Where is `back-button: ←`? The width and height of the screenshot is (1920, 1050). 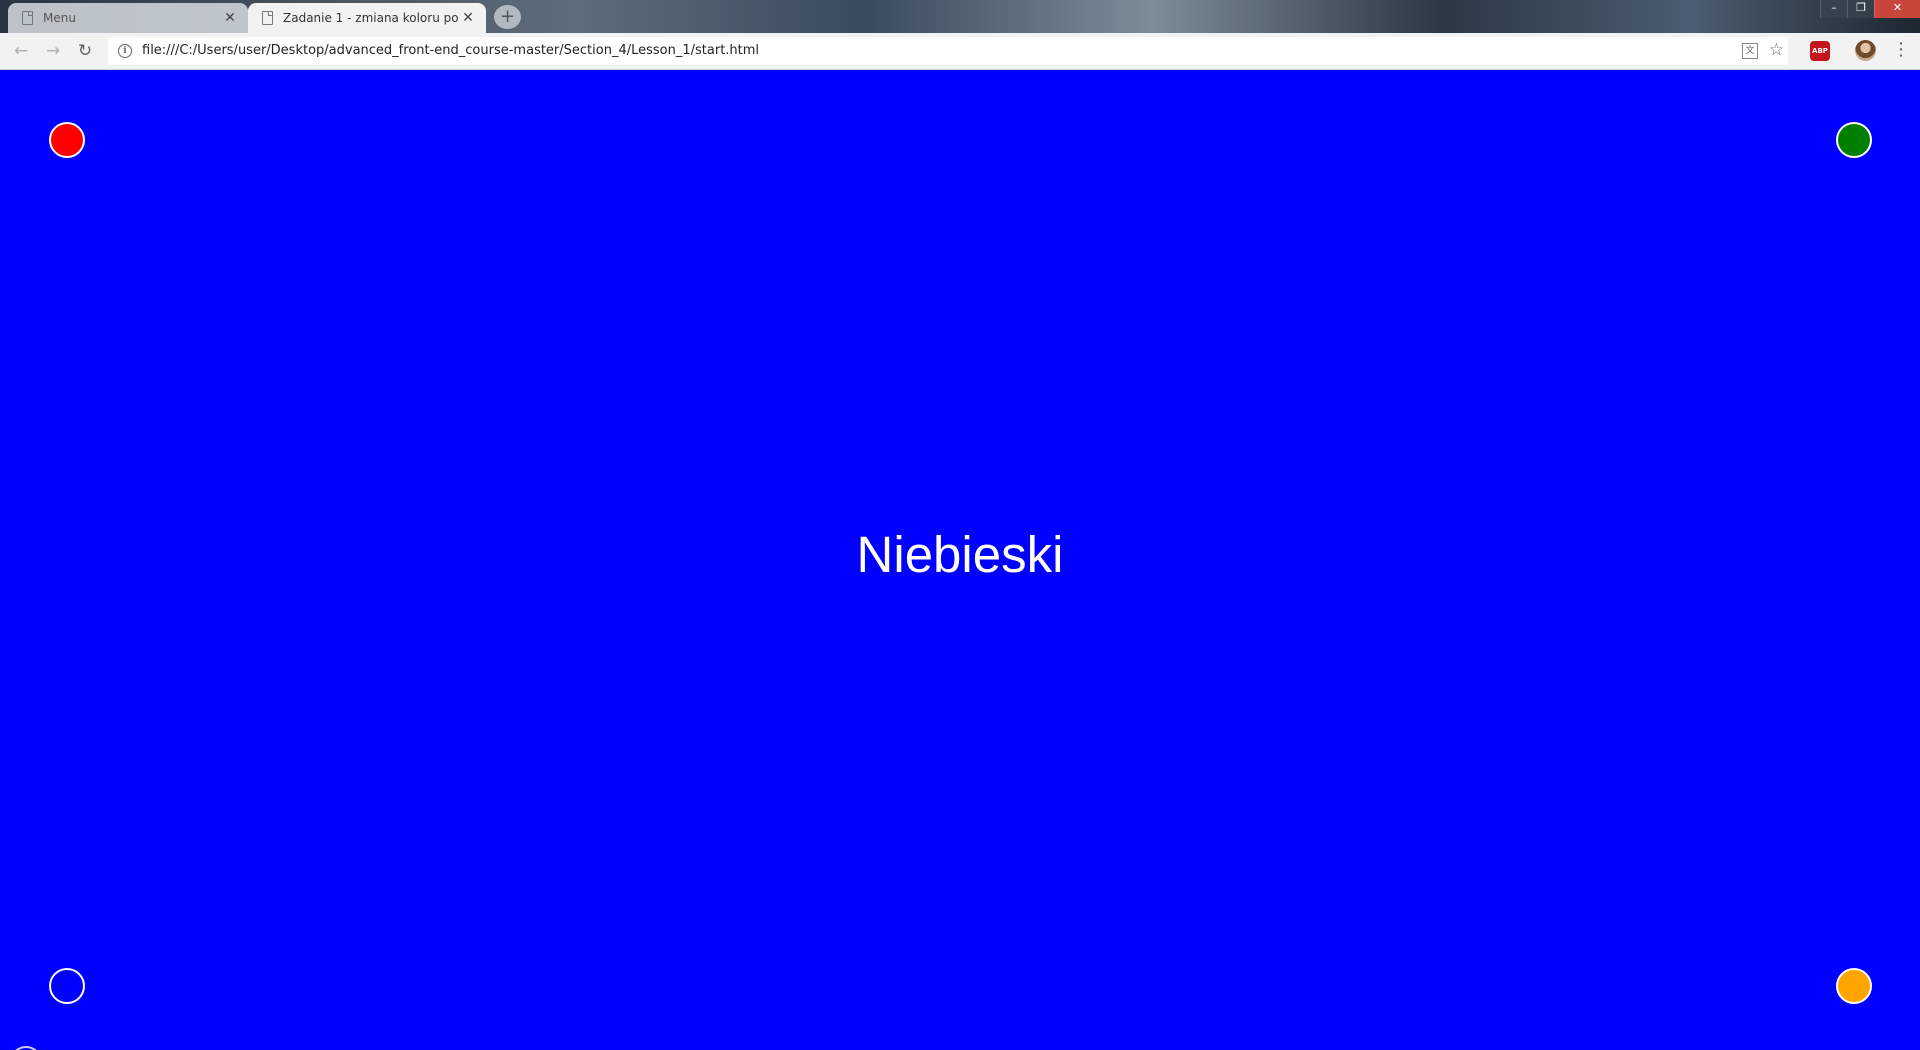
back-button: ← is located at coordinates (21, 51).